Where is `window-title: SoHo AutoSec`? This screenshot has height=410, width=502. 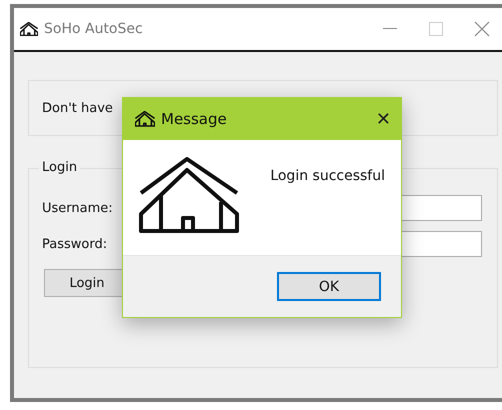
window-title: SoHo AutoSec is located at coordinates (94, 29).